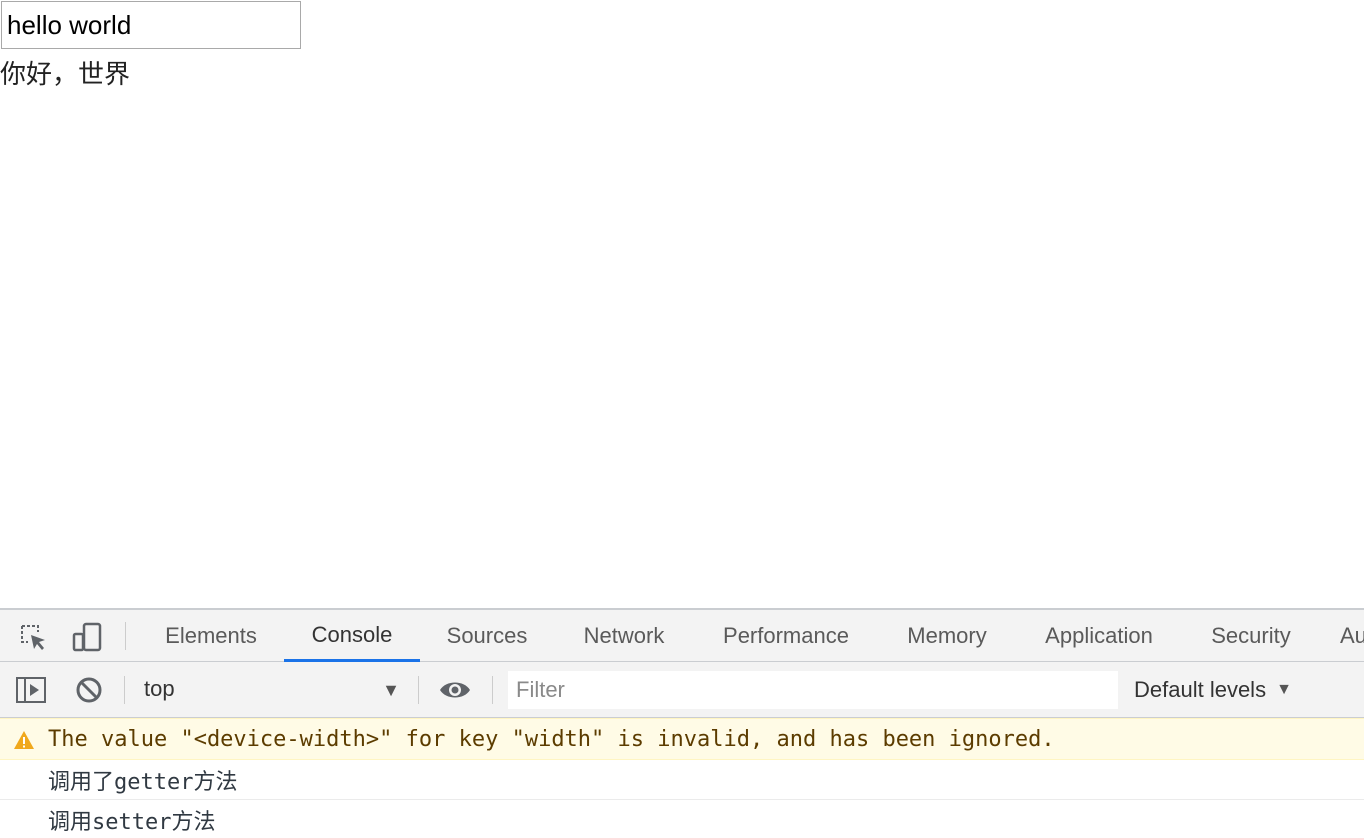 Image resolution: width=1364 pixels, height=840 pixels. Describe the element at coordinates (211, 636) in the screenshot. I see `tab-elements: Elements` at that location.